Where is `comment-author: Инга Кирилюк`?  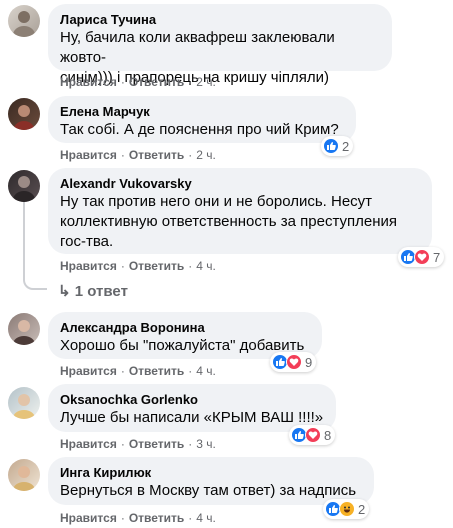
comment-author: Инга Кирилюк is located at coordinates (211, 473).